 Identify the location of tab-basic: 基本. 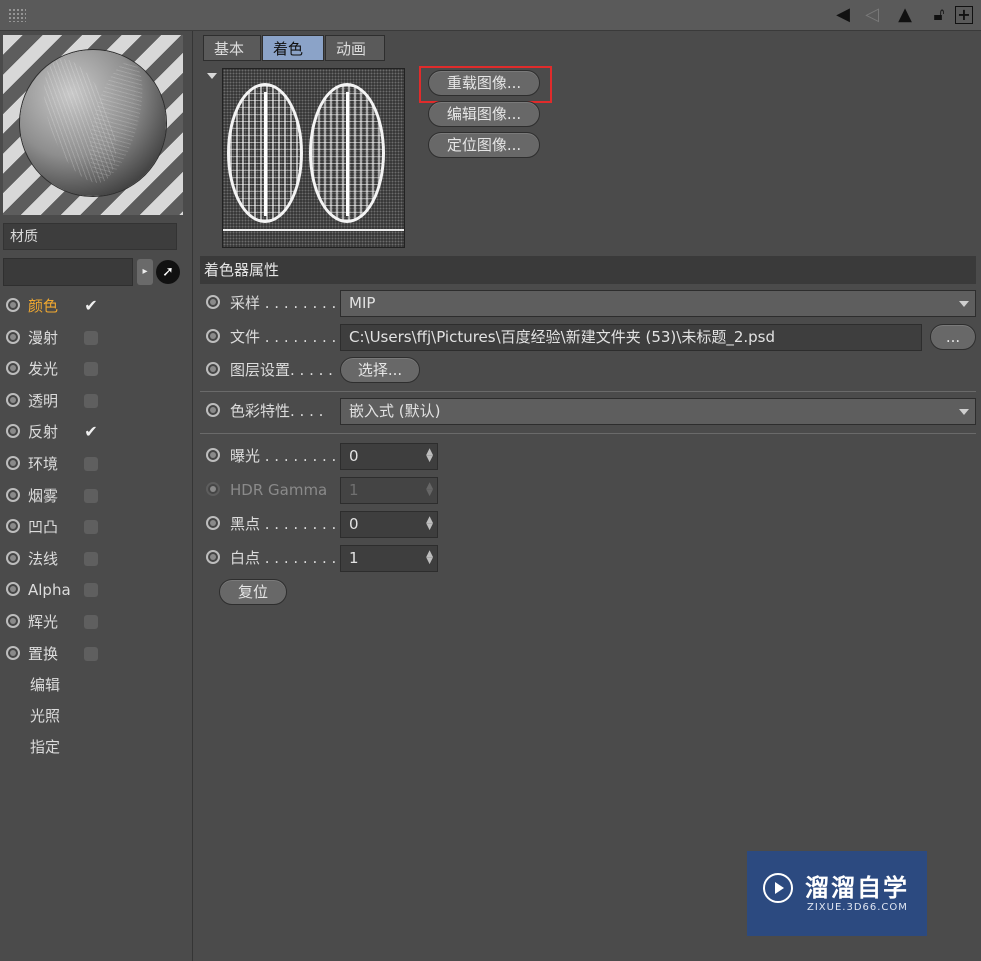
(232, 48).